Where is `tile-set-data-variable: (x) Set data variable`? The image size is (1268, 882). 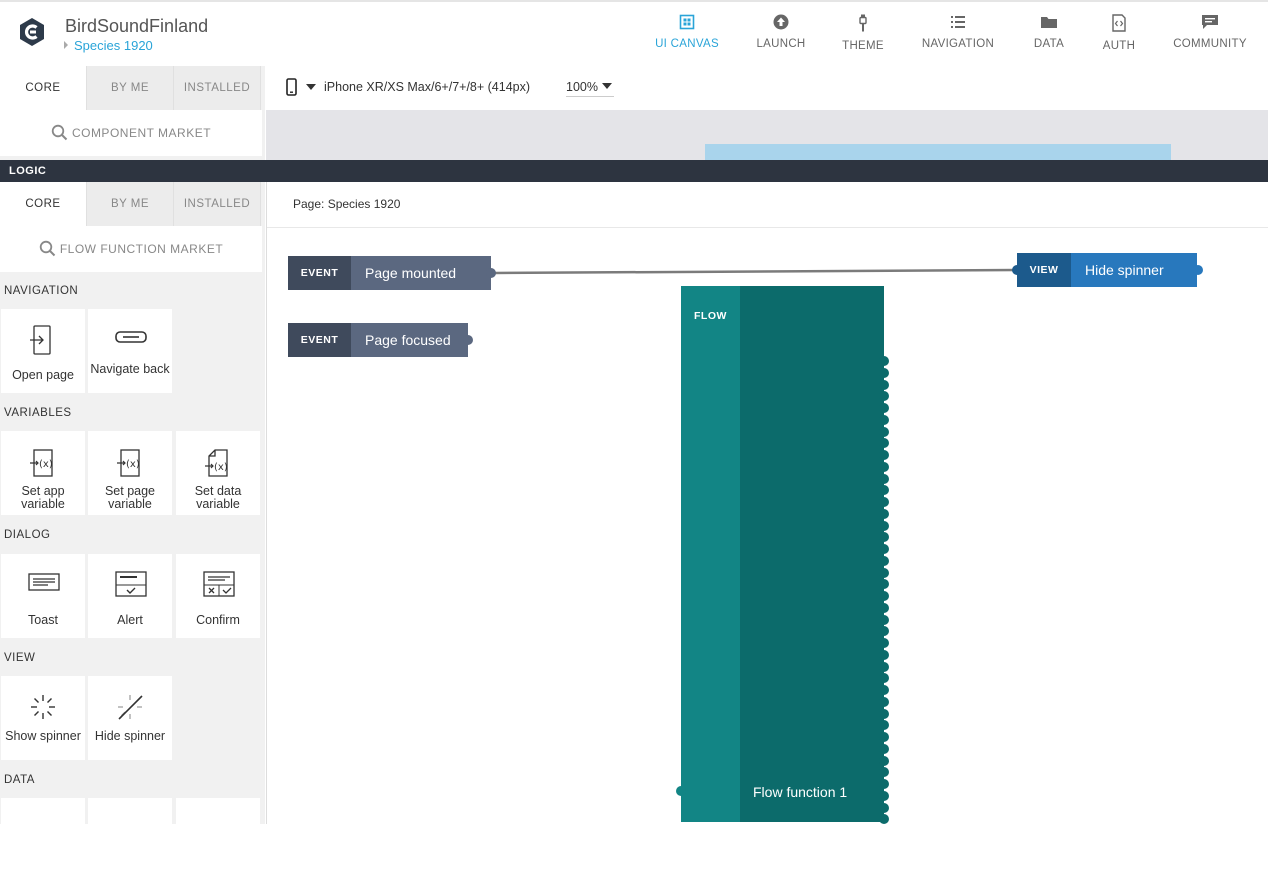
tile-set-data-variable: (x) Set data variable is located at coordinates (218, 473).